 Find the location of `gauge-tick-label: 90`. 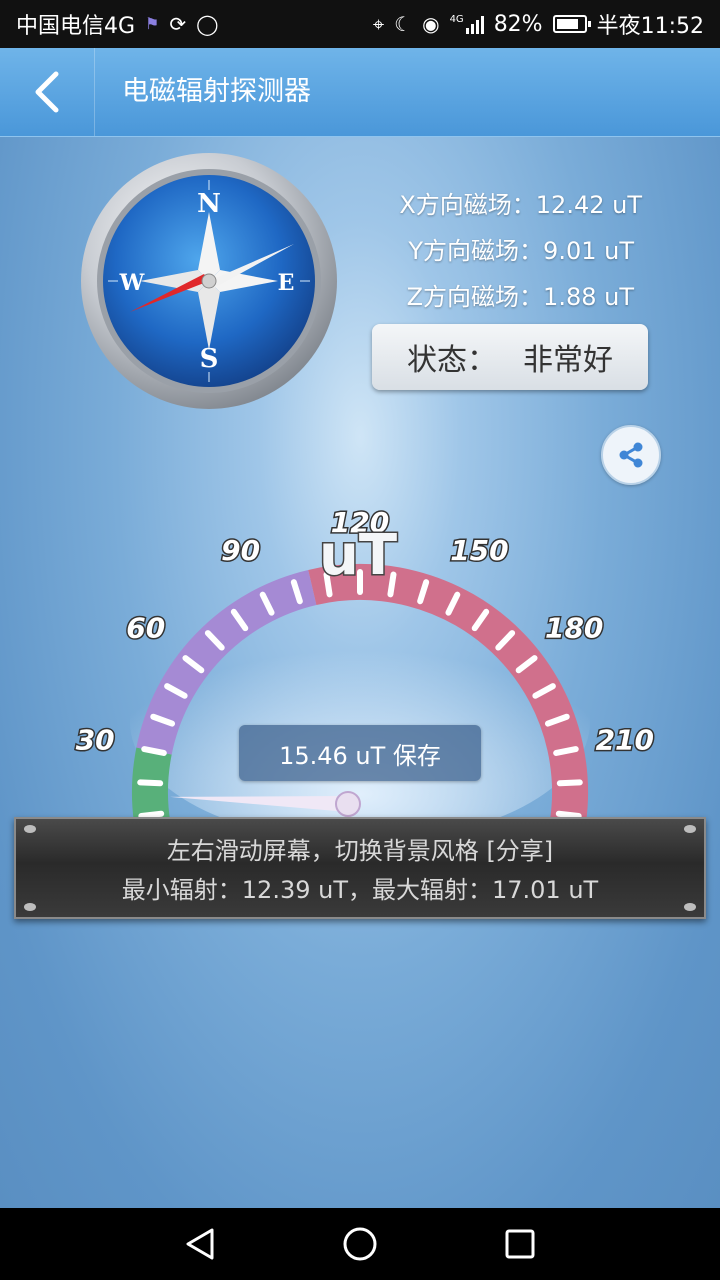

gauge-tick-label: 90 is located at coordinates (240, 550).